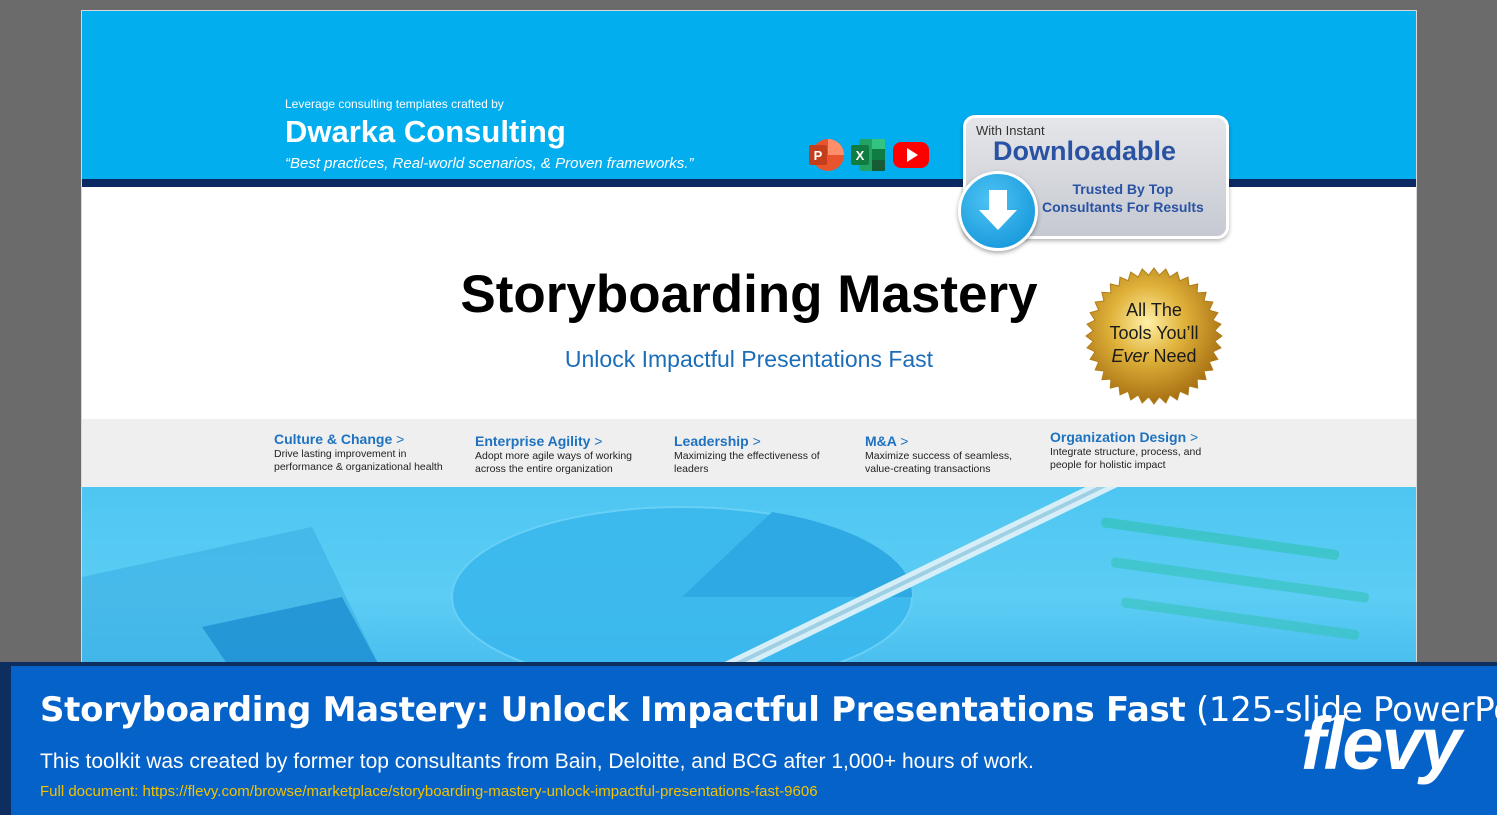  I want to click on svg-text: P, so click(818, 155).